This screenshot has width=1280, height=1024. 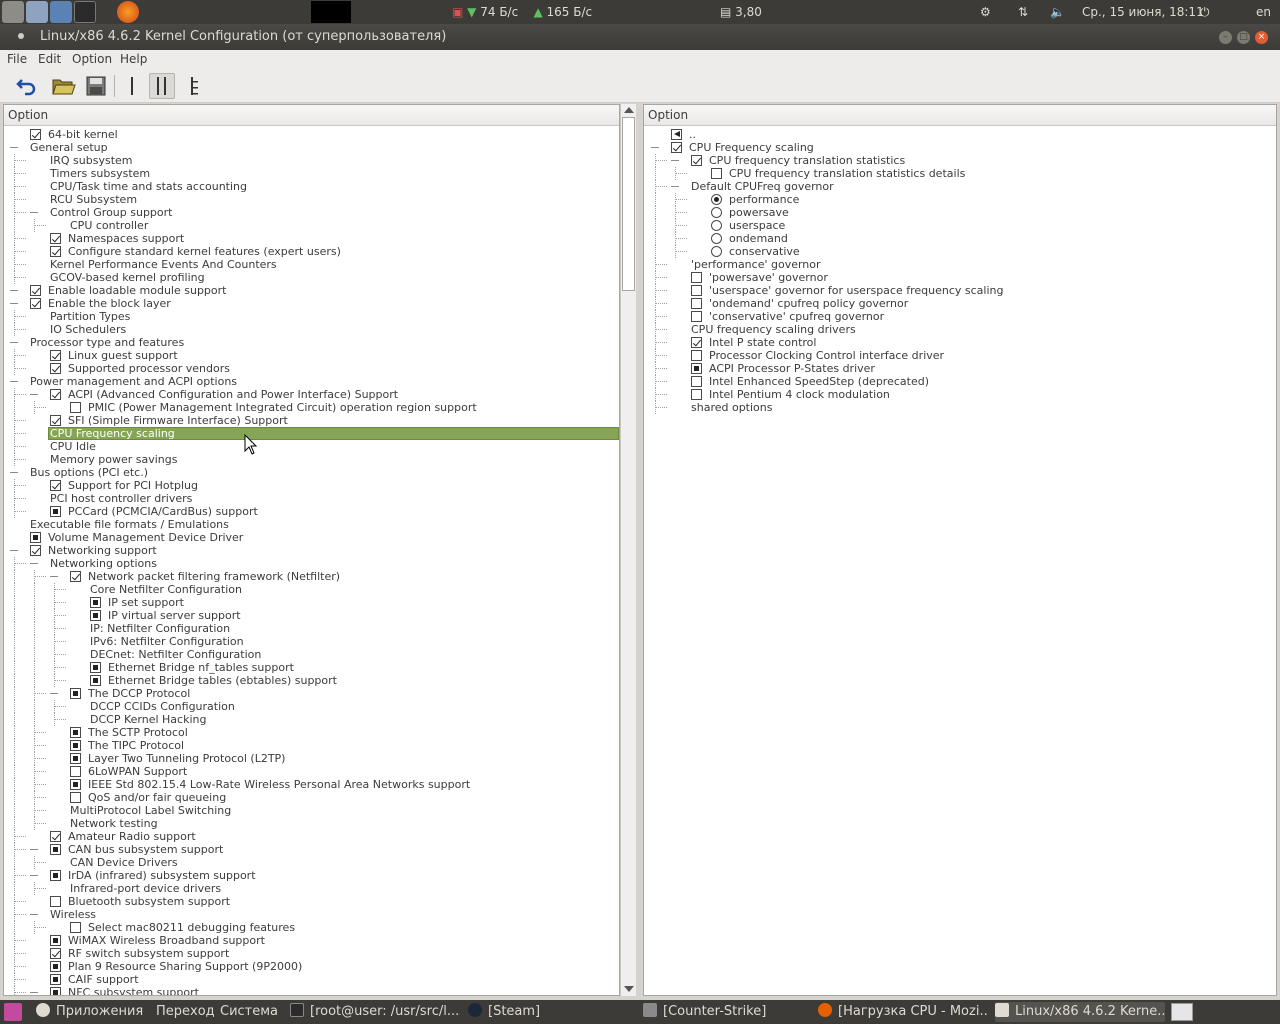 What do you see at coordinates (96, 86) in the screenshot?
I see `save-button` at bounding box center [96, 86].